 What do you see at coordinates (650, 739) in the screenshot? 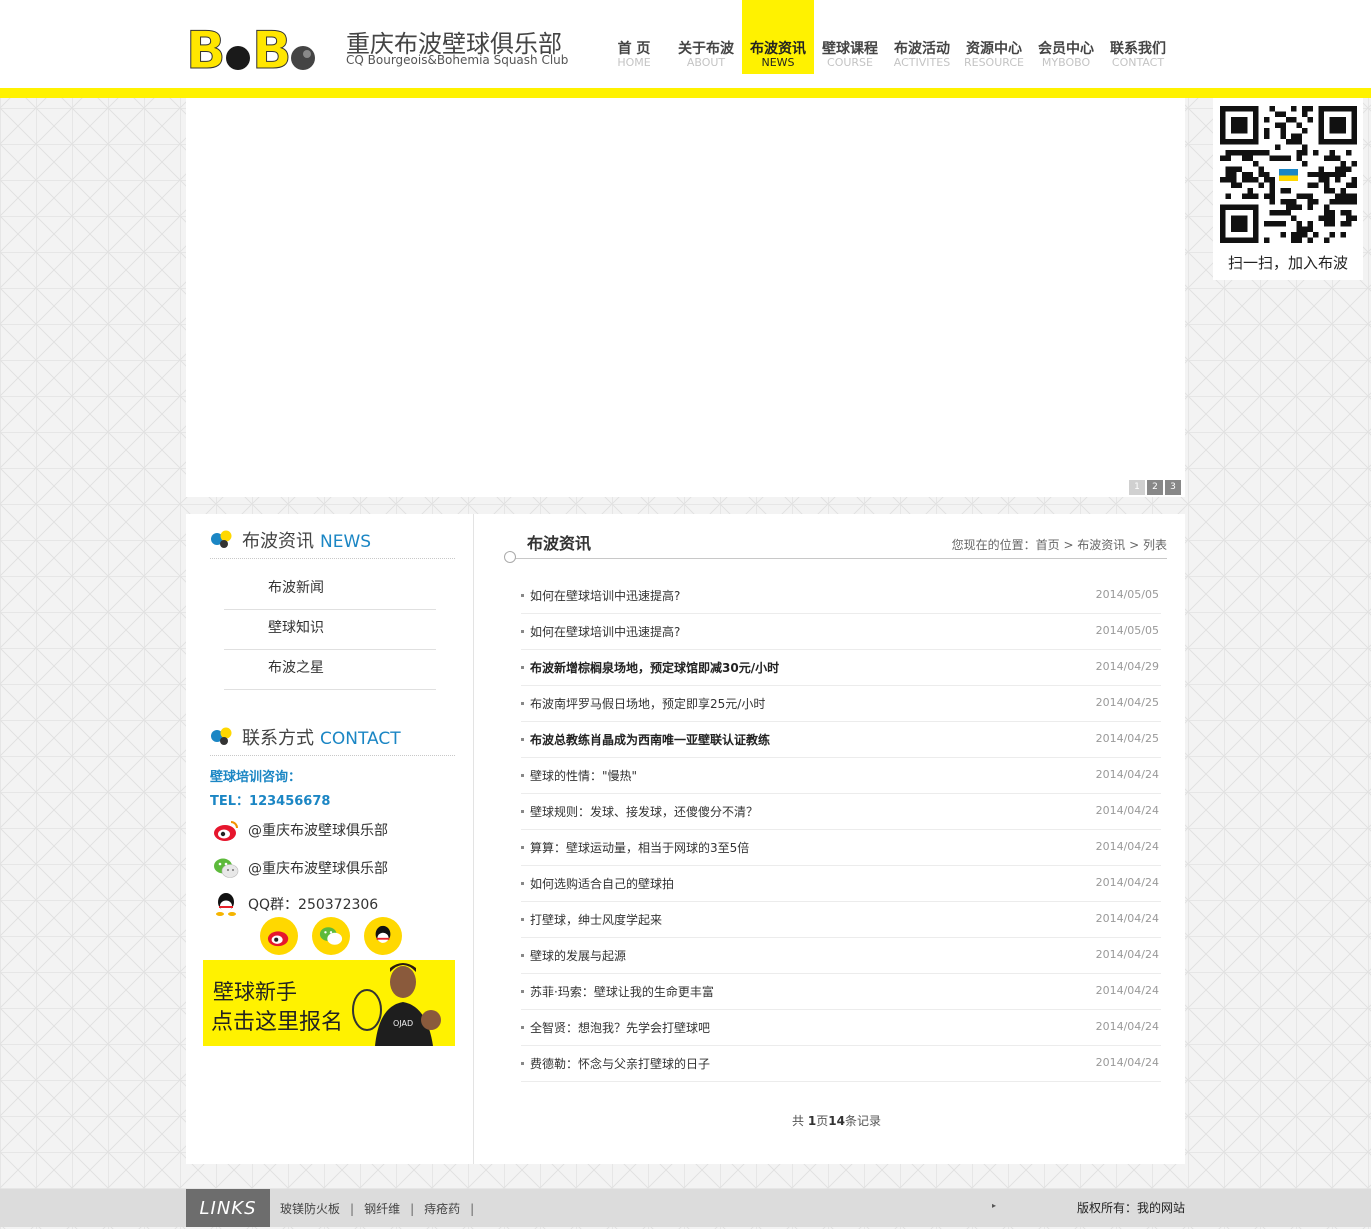
I see `news-title: 布波总教练肖晶成为西南唯一亚壁联认证教练` at bounding box center [650, 739].